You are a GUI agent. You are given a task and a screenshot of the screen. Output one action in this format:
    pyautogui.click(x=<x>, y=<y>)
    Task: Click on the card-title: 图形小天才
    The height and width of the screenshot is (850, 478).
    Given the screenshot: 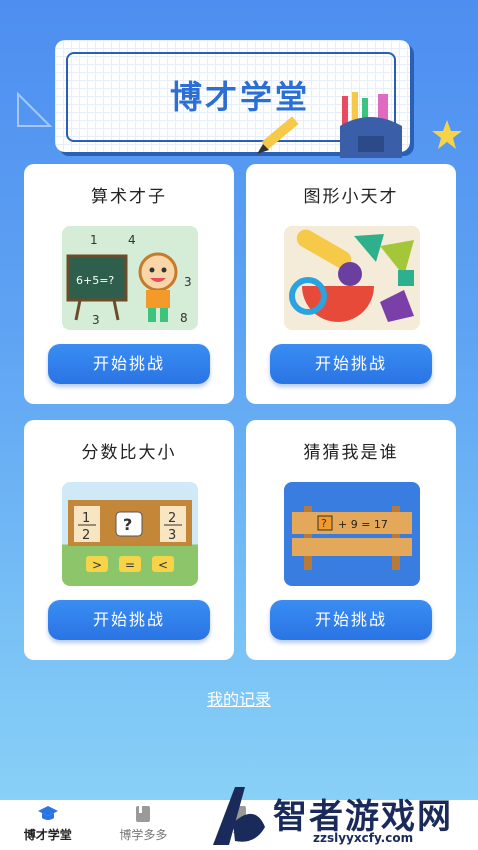 What is the action you would take?
    pyautogui.click(x=351, y=197)
    